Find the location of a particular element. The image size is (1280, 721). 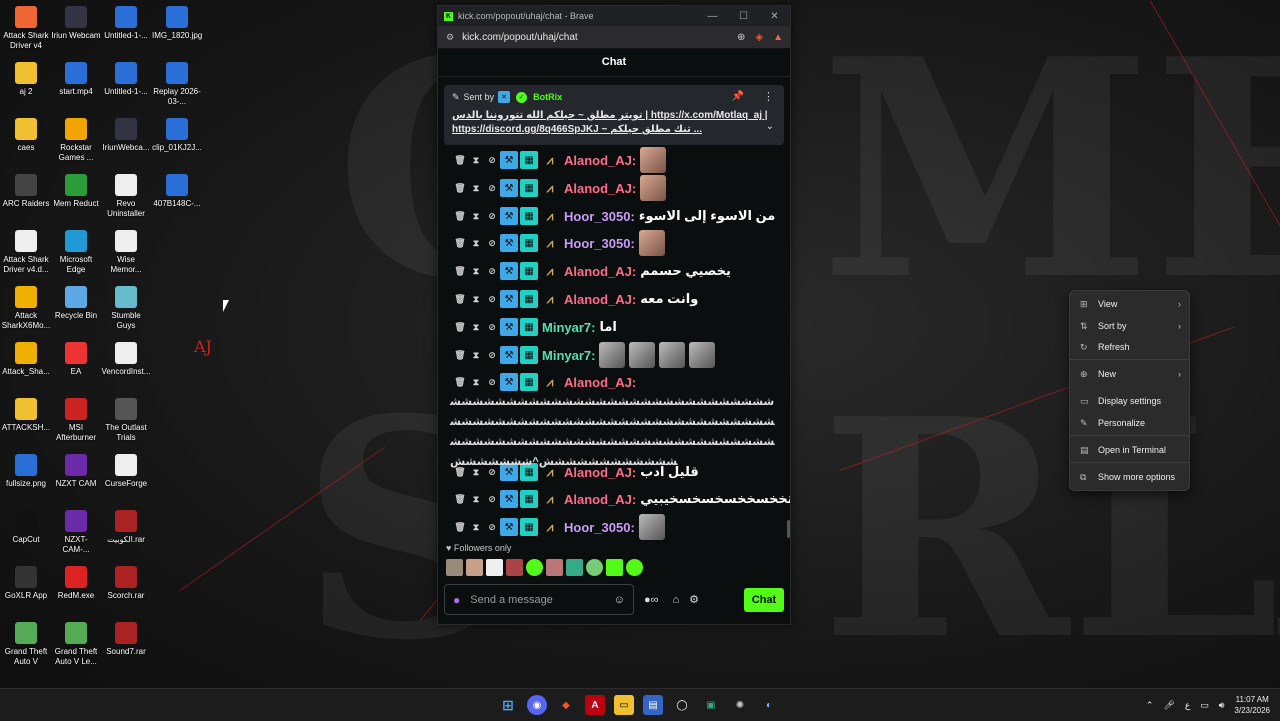

context-menu-item: ⧉ Show more options is located at coordinates (1129, 477).